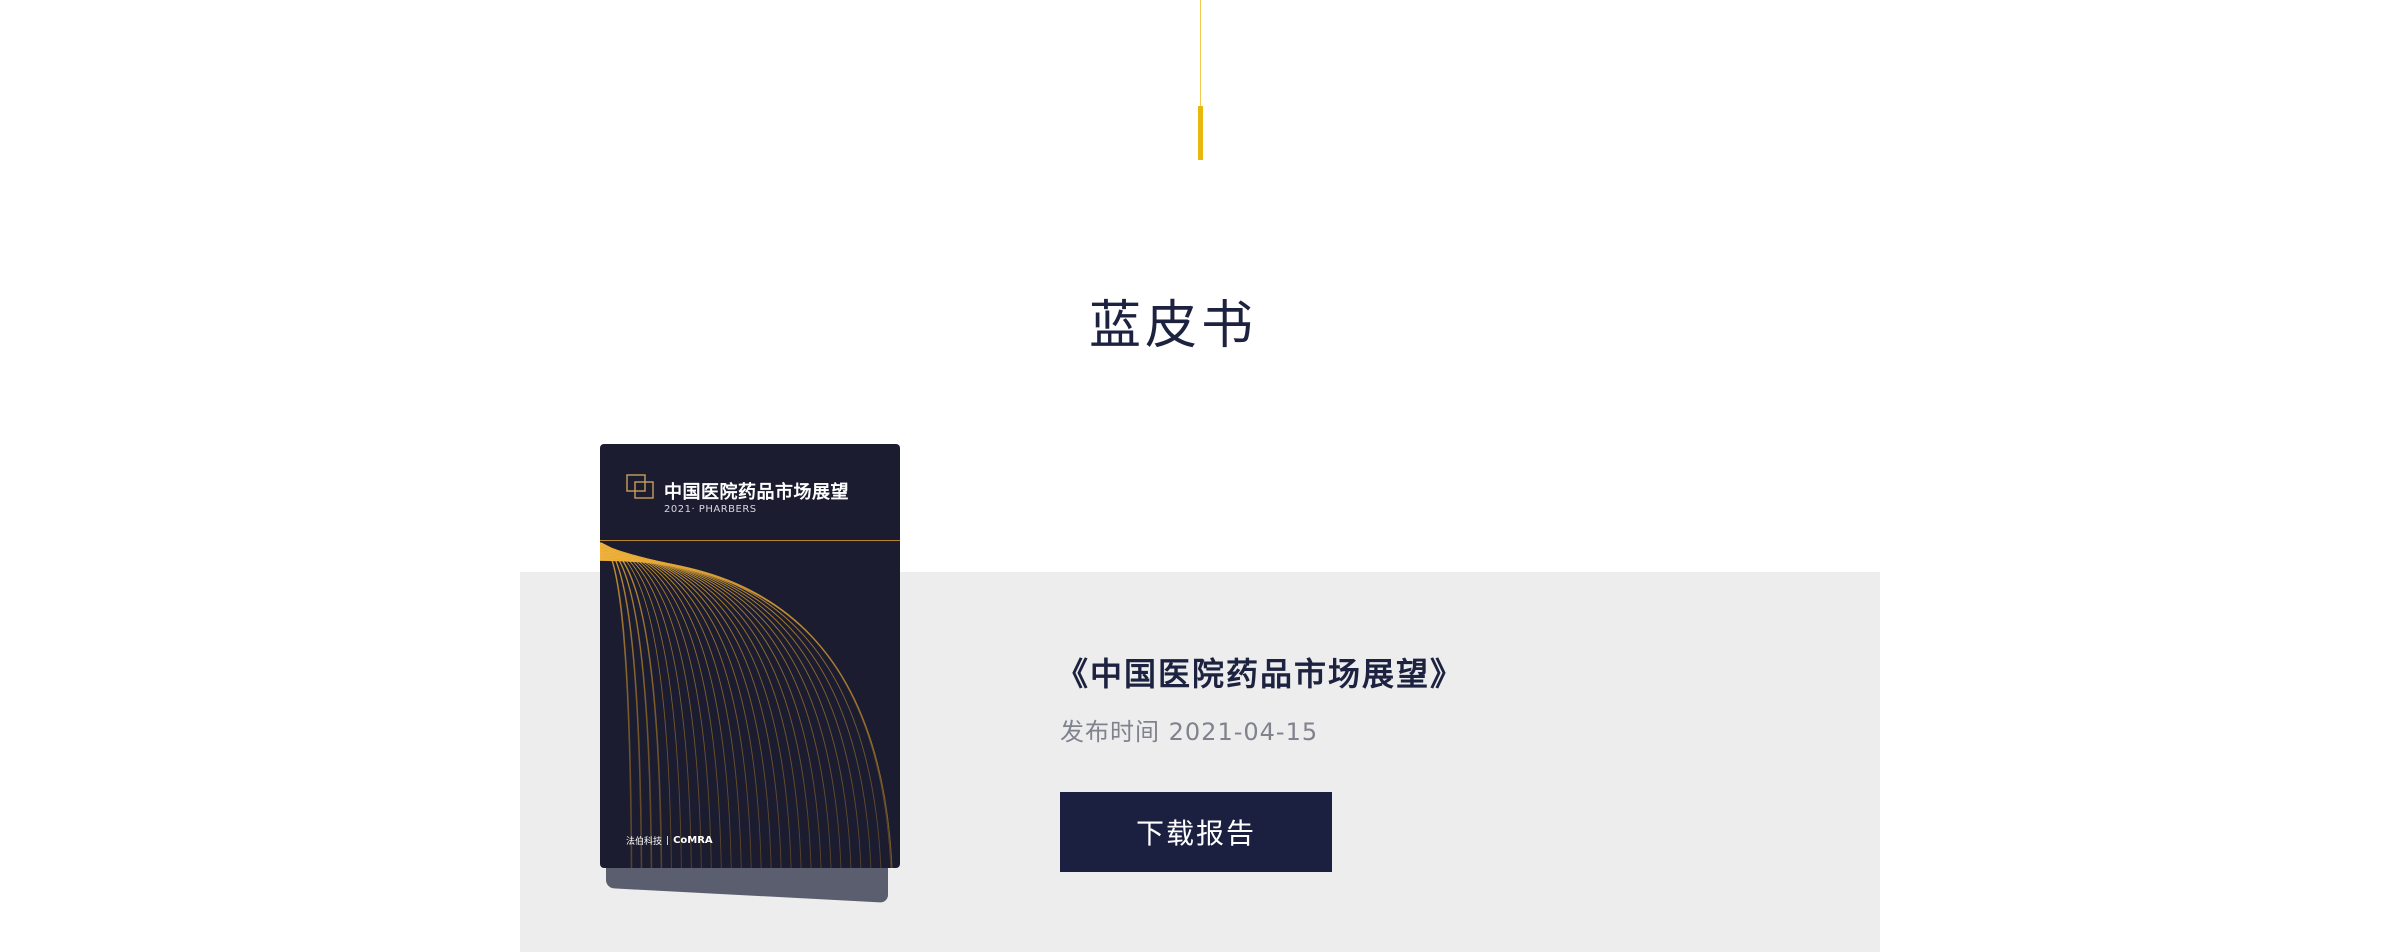  What do you see at coordinates (644, 842) in the screenshot?
I see `cover-footer-brand-left: 法伯科技` at bounding box center [644, 842].